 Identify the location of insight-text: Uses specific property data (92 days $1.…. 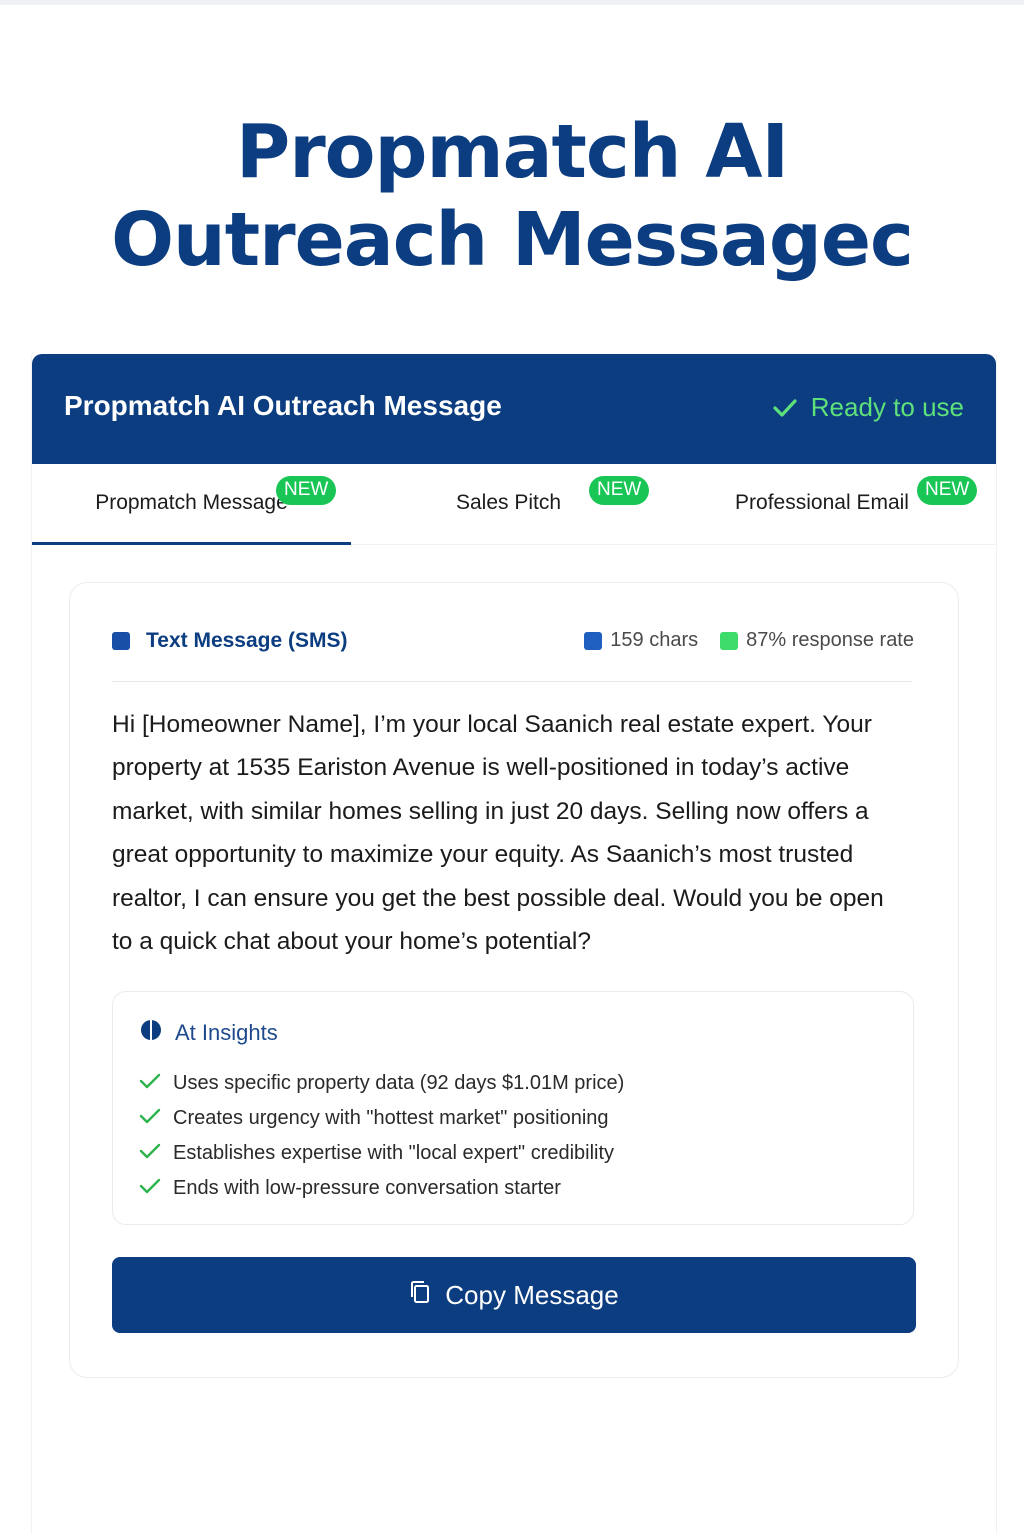
(399, 1083).